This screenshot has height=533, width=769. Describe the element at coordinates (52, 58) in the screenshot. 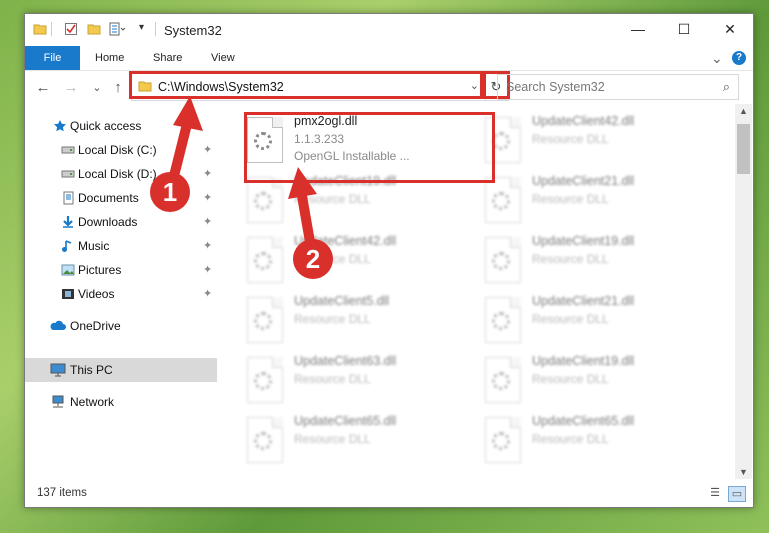

I see `tab-file: File` at that location.